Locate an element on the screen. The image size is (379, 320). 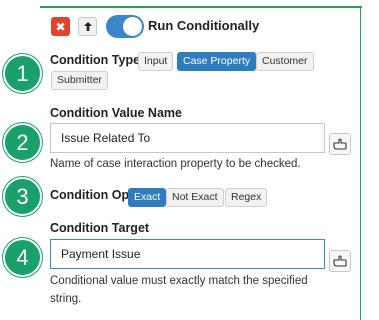
pick-target-button is located at coordinates (340, 261).